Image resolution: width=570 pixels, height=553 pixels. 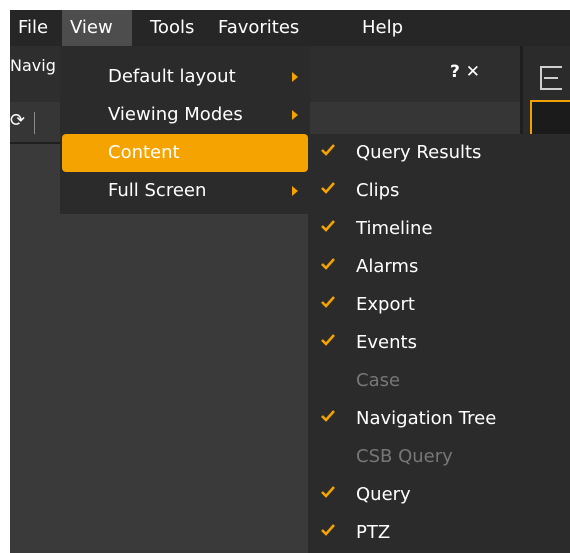 What do you see at coordinates (157, 190) in the screenshot?
I see `menu-item-label: Full Screen` at bounding box center [157, 190].